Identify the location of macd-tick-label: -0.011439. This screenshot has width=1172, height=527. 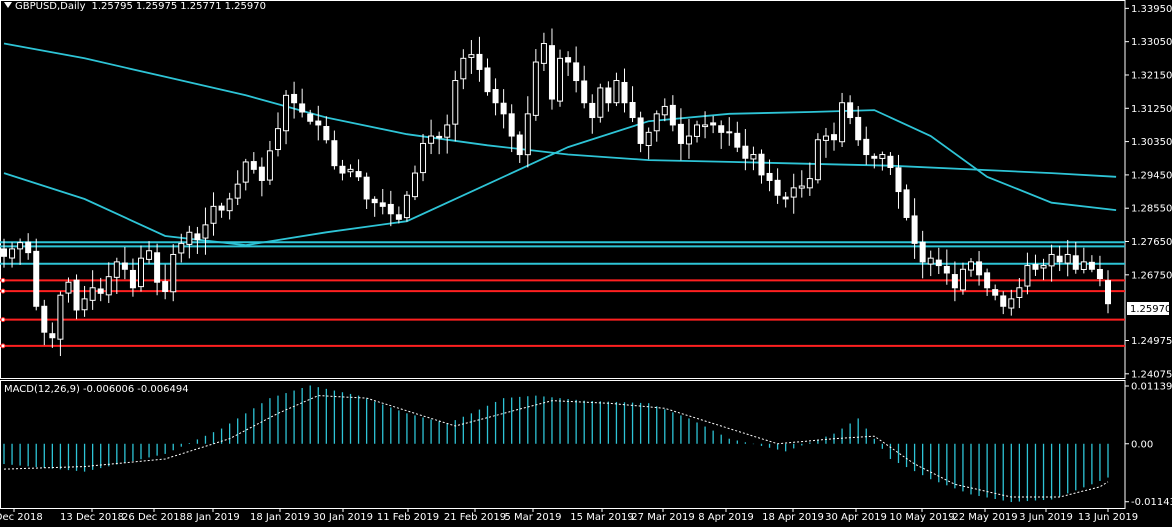
(1151, 502).